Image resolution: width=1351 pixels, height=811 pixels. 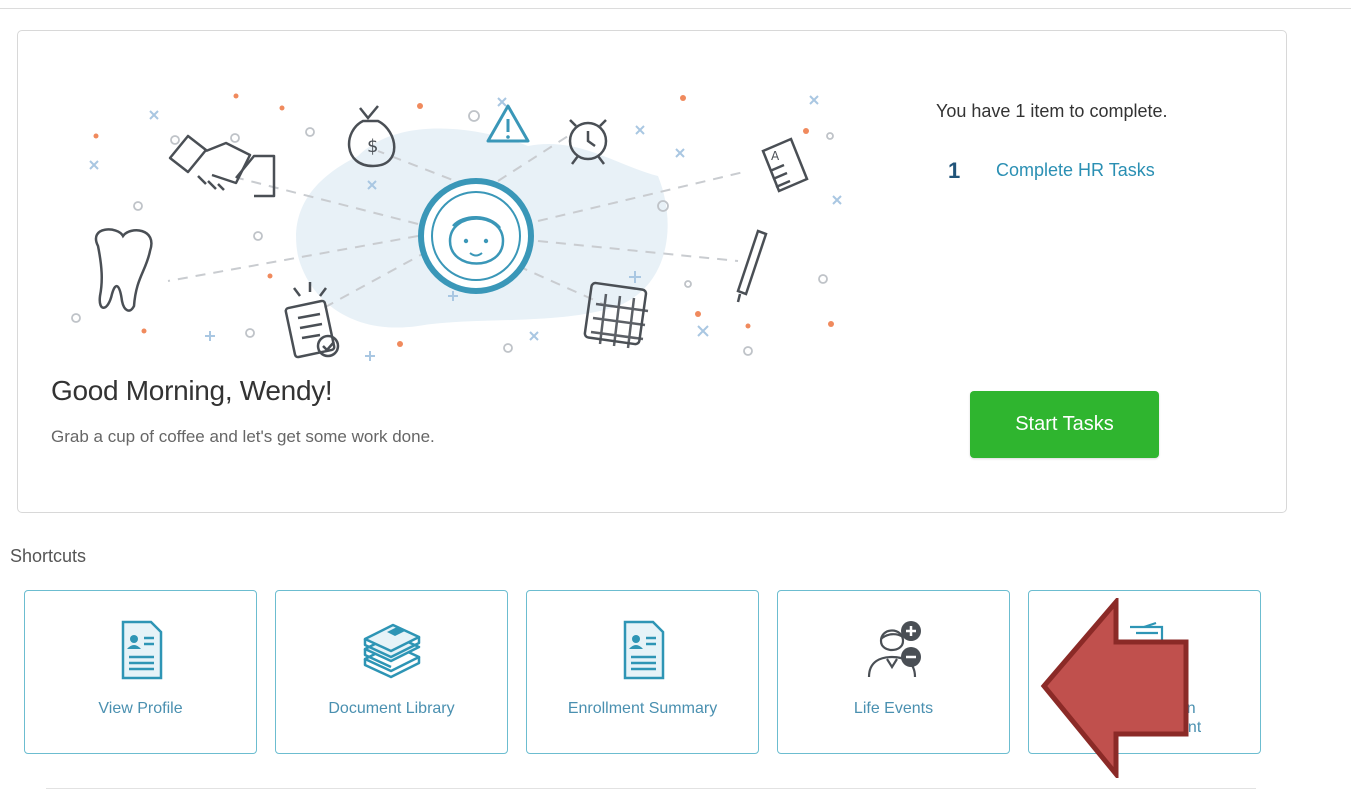 What do you see at coordinates (752, 266) in the screenshot?
I see `pen-icon` at bounding box center [752, 266].